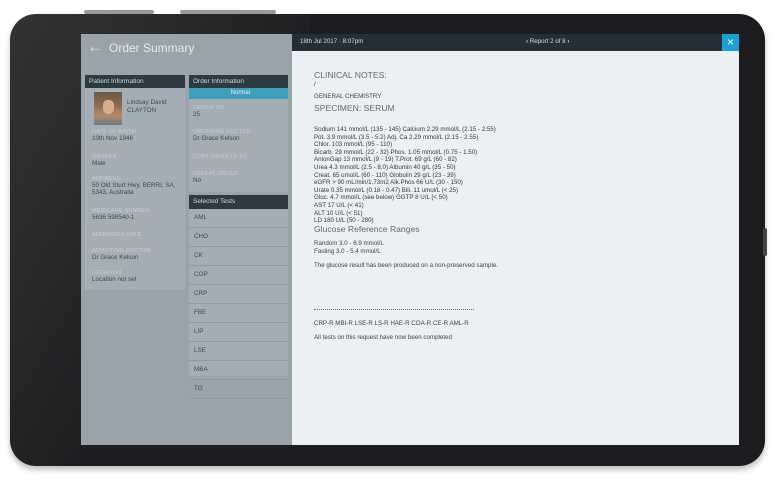 The height and width of the screenshot is (480, 773). What do you see at coordinates (347, 251) in the screenshot?
I see `glucose-fasting: Fasting 3.0 - 5.4 mmol/L` at bounding box center [347, 251].